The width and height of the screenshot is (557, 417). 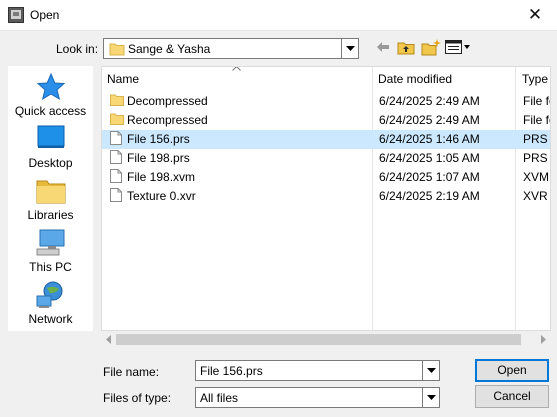 What do you see at coordinates (278, 15) in the screenshot?
I see `title-bar: Open ✕` at bounding box center [278, 15].